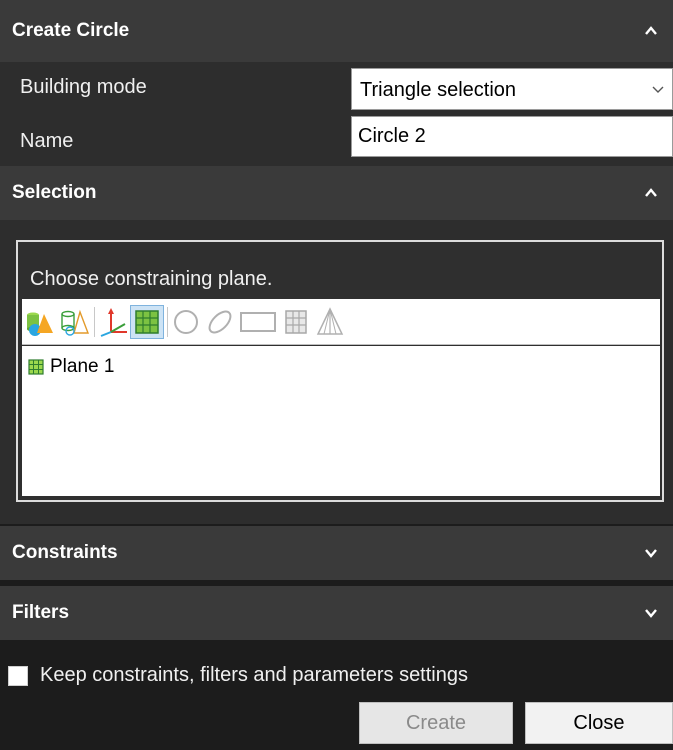 The height and width of the screenshot is (750, 673). Describe the element at coordinates (512, 136) in the screenshot. I see `name-field` at that location.